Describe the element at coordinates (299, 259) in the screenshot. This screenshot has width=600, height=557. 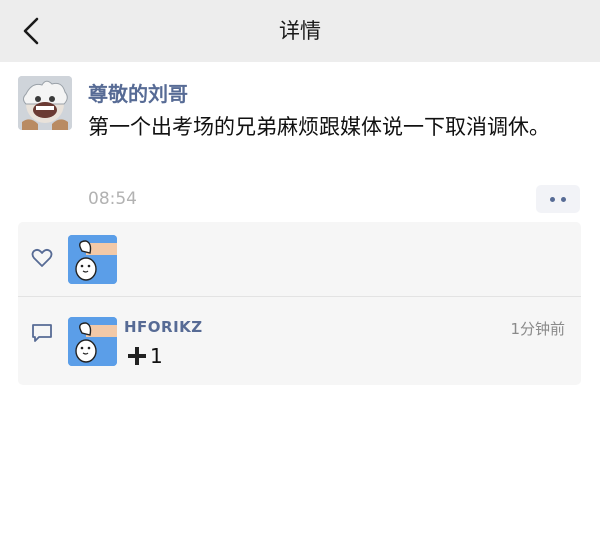
I see `likes-row` at that location.